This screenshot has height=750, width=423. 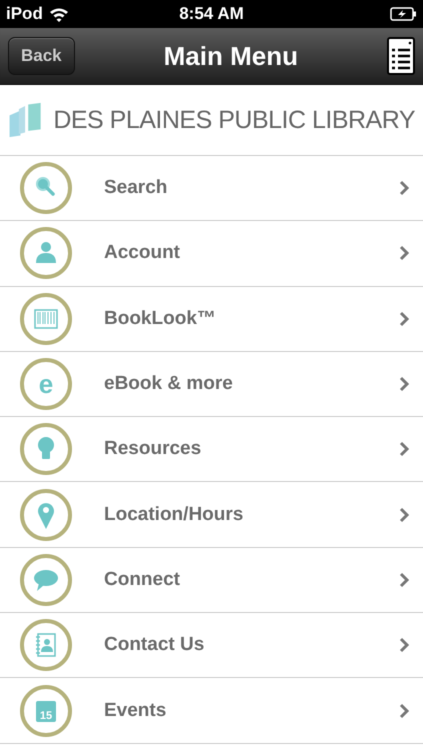 What do you see at coordinates (211, 189) in the screenshot?
I see `menu-item: Search` at bounding box center [211, 189].